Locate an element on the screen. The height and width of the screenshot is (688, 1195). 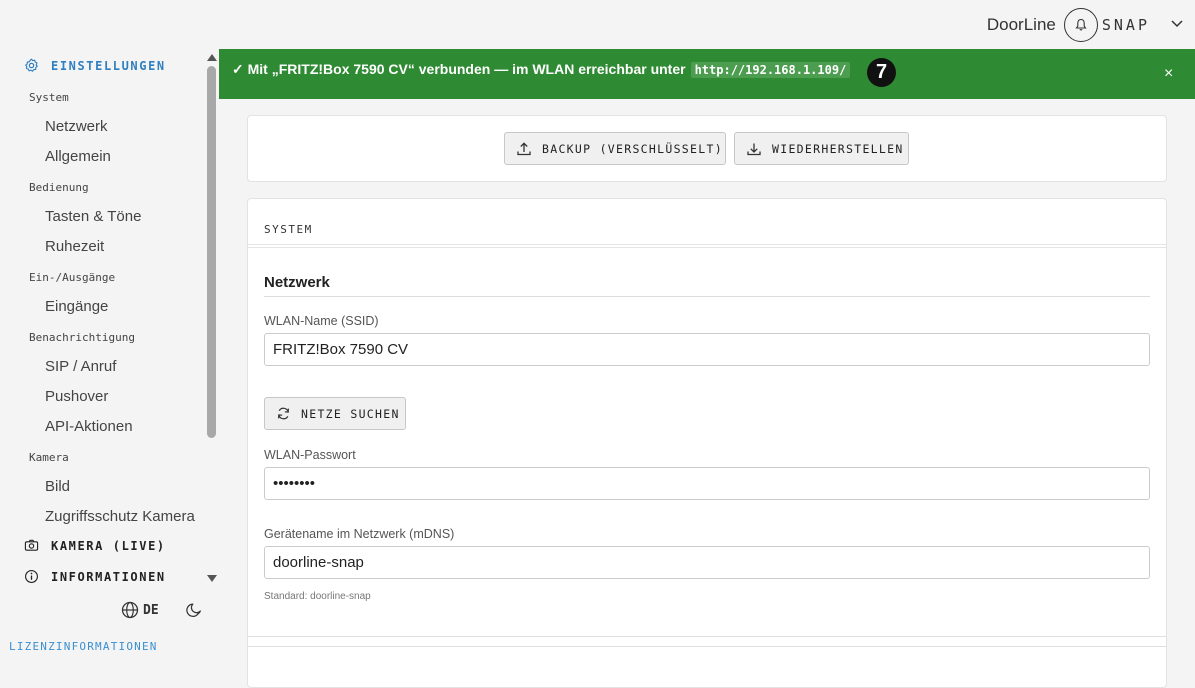
backup-label: BACKUP (VERSCHLÜSSELT) is located at coordinates (632, 148).